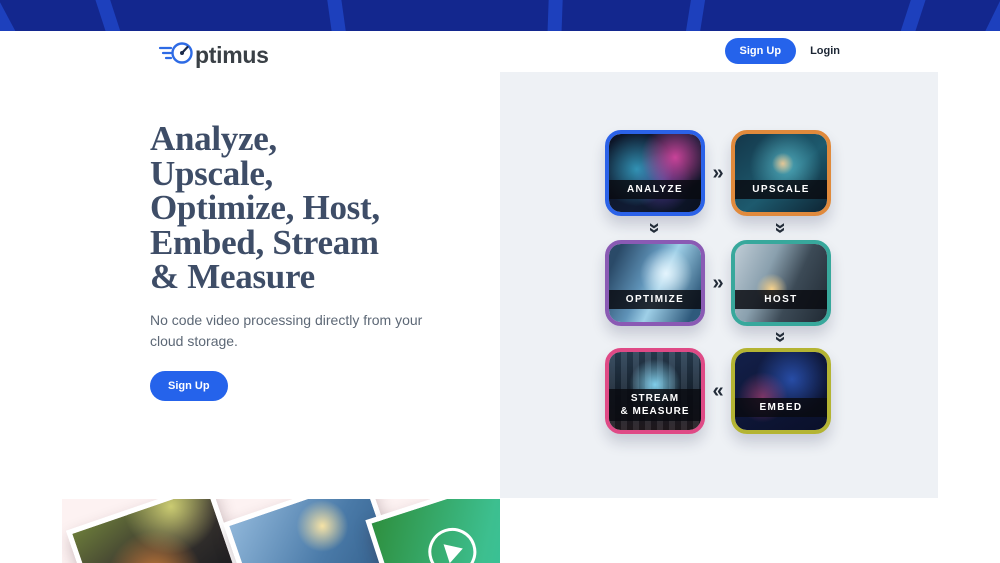 The width and height of the screenshot is (1000, 563). What do you see at coordinates (781, 189) in the screenshot?
I see `tile-label: UPSCALE` at bounding box center [781, 189].